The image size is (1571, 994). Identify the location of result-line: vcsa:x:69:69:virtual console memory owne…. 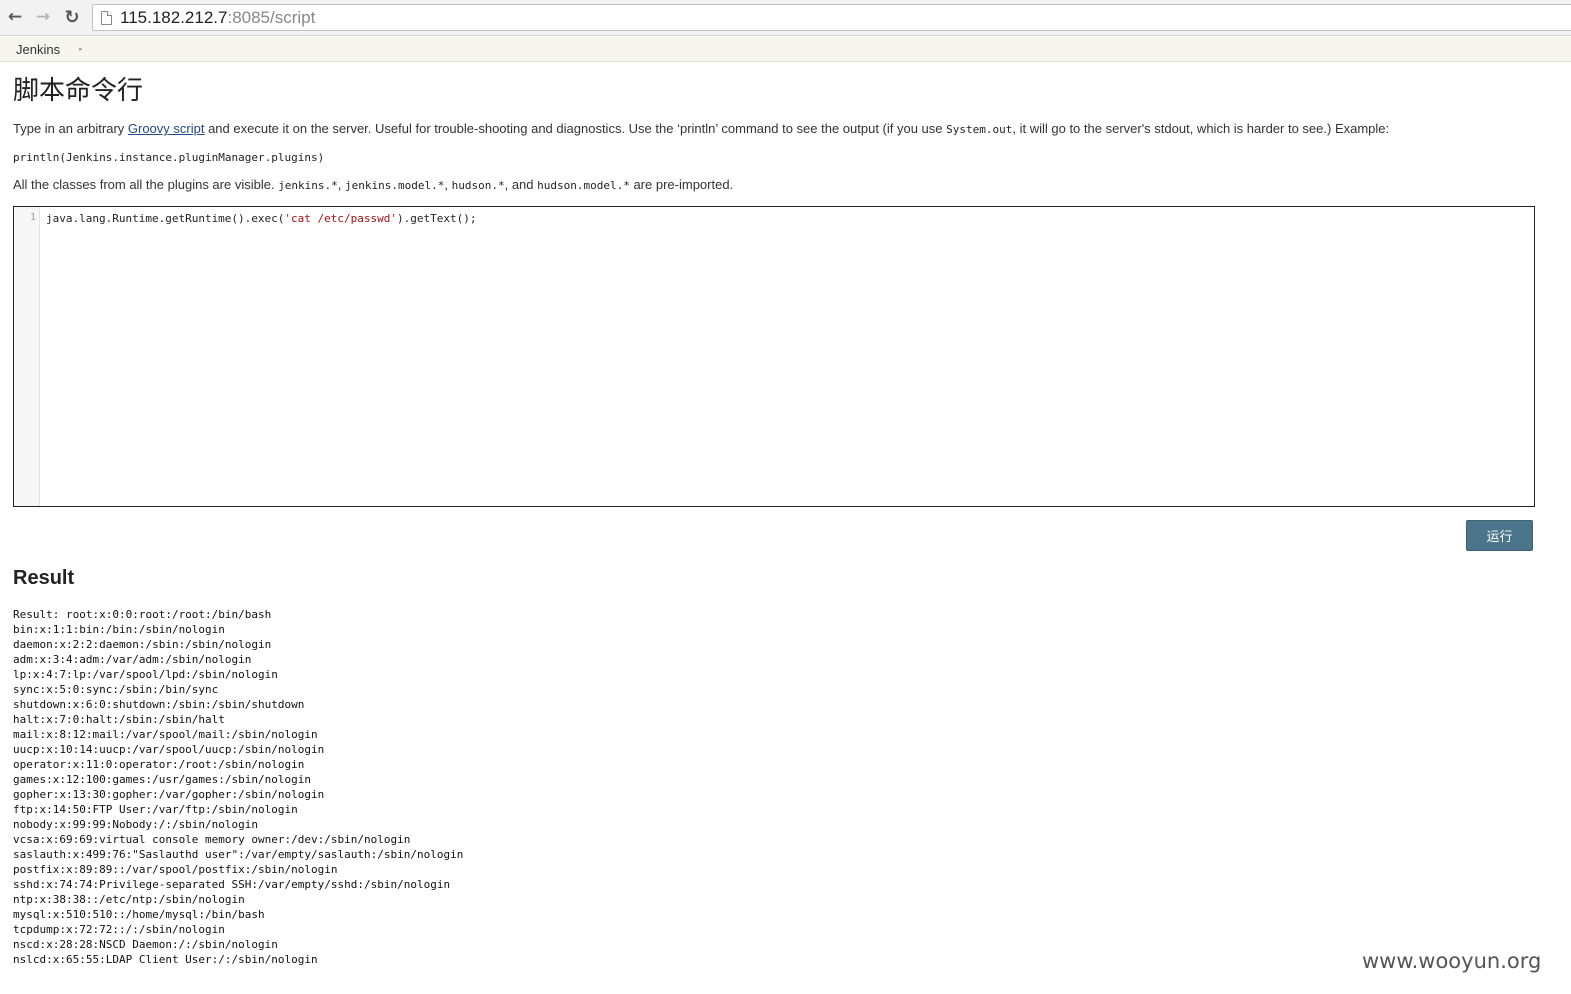
(212, 839).